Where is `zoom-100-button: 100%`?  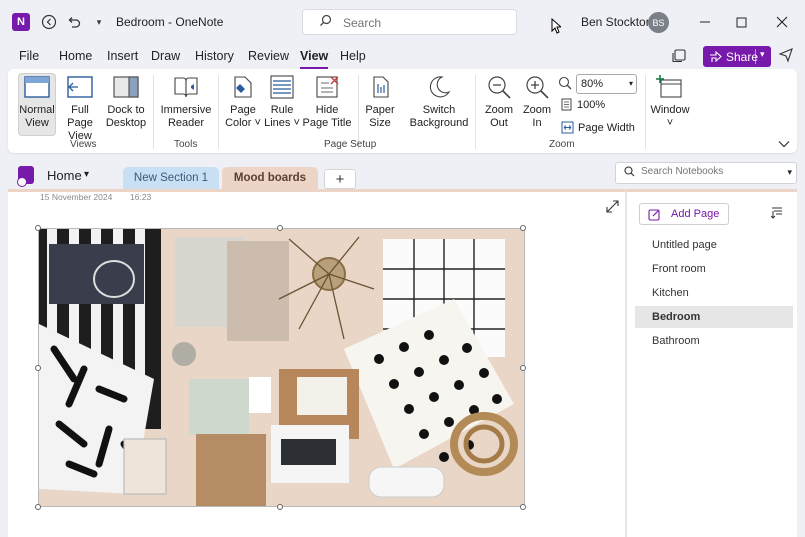
zoom-100-button: 100% is located at coordinates (583, 104).